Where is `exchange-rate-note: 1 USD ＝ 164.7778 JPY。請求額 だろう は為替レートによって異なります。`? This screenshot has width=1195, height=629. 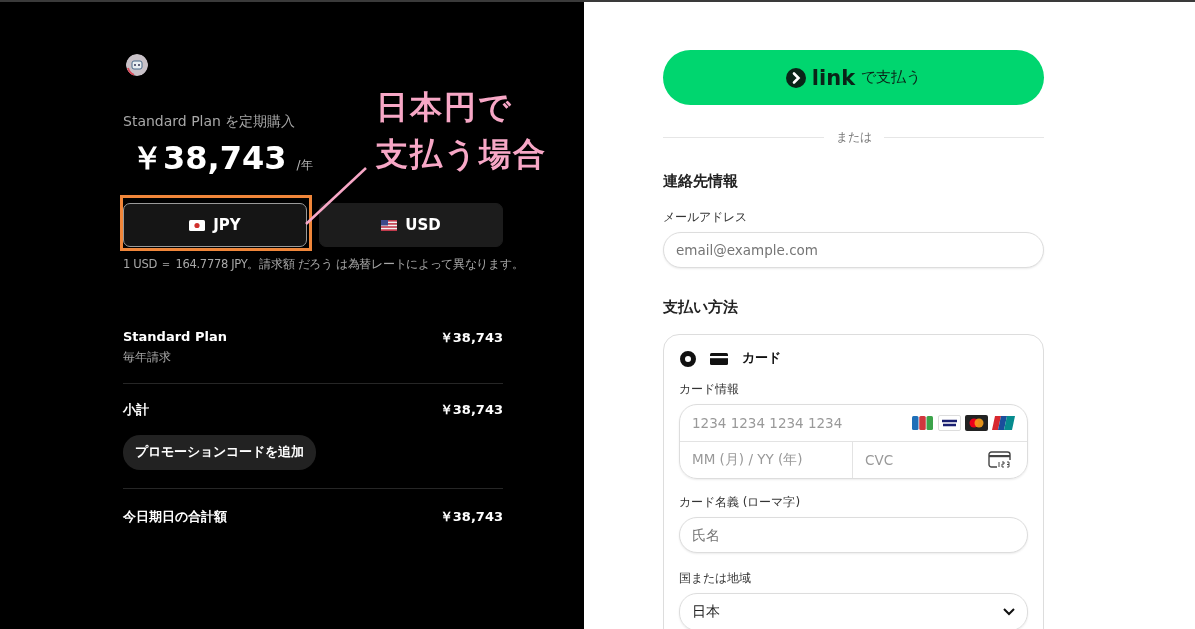 exchange-rate-note: 1 USD ＝ 164.7778 JPY。請求額 だろう は為替レートによって異なります。 is located at coordinates (323, 265).